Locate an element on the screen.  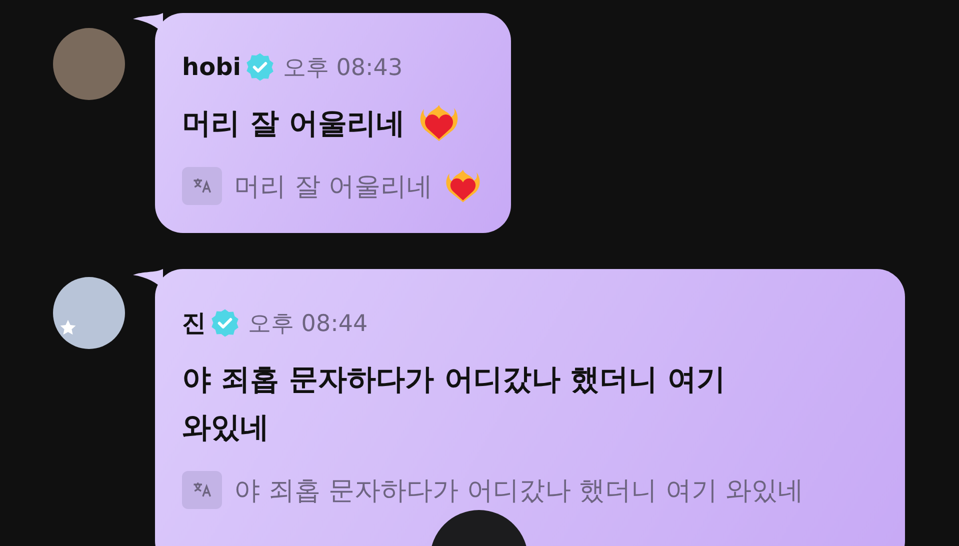
message-time: 오후 08:44 is located at coordinates (308, 324).